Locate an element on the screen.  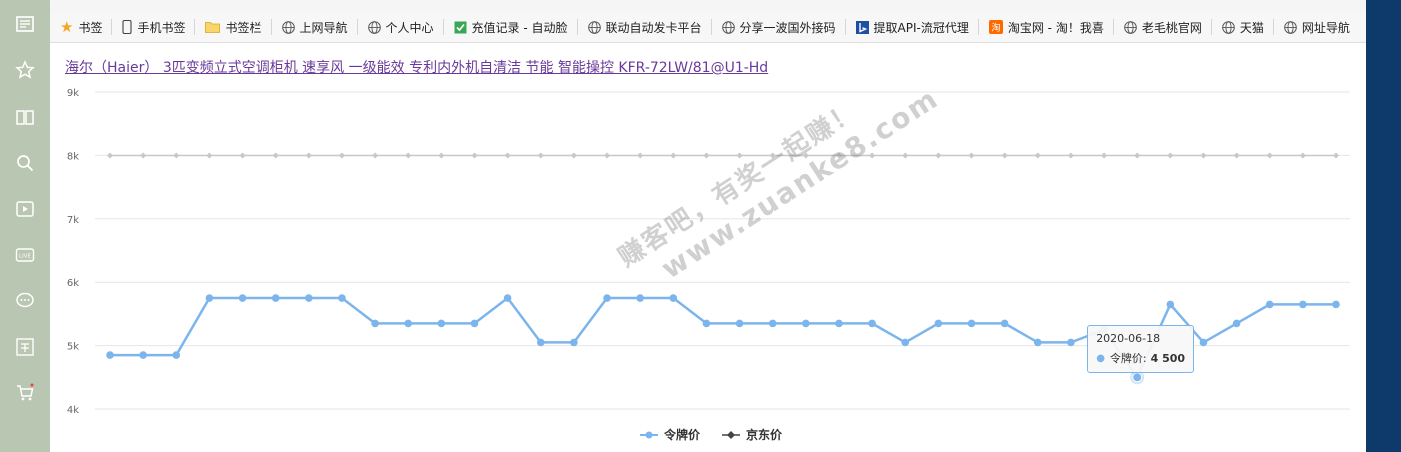
bookmark-item-0: ★ 书签 is located at coordinates (80, 27).